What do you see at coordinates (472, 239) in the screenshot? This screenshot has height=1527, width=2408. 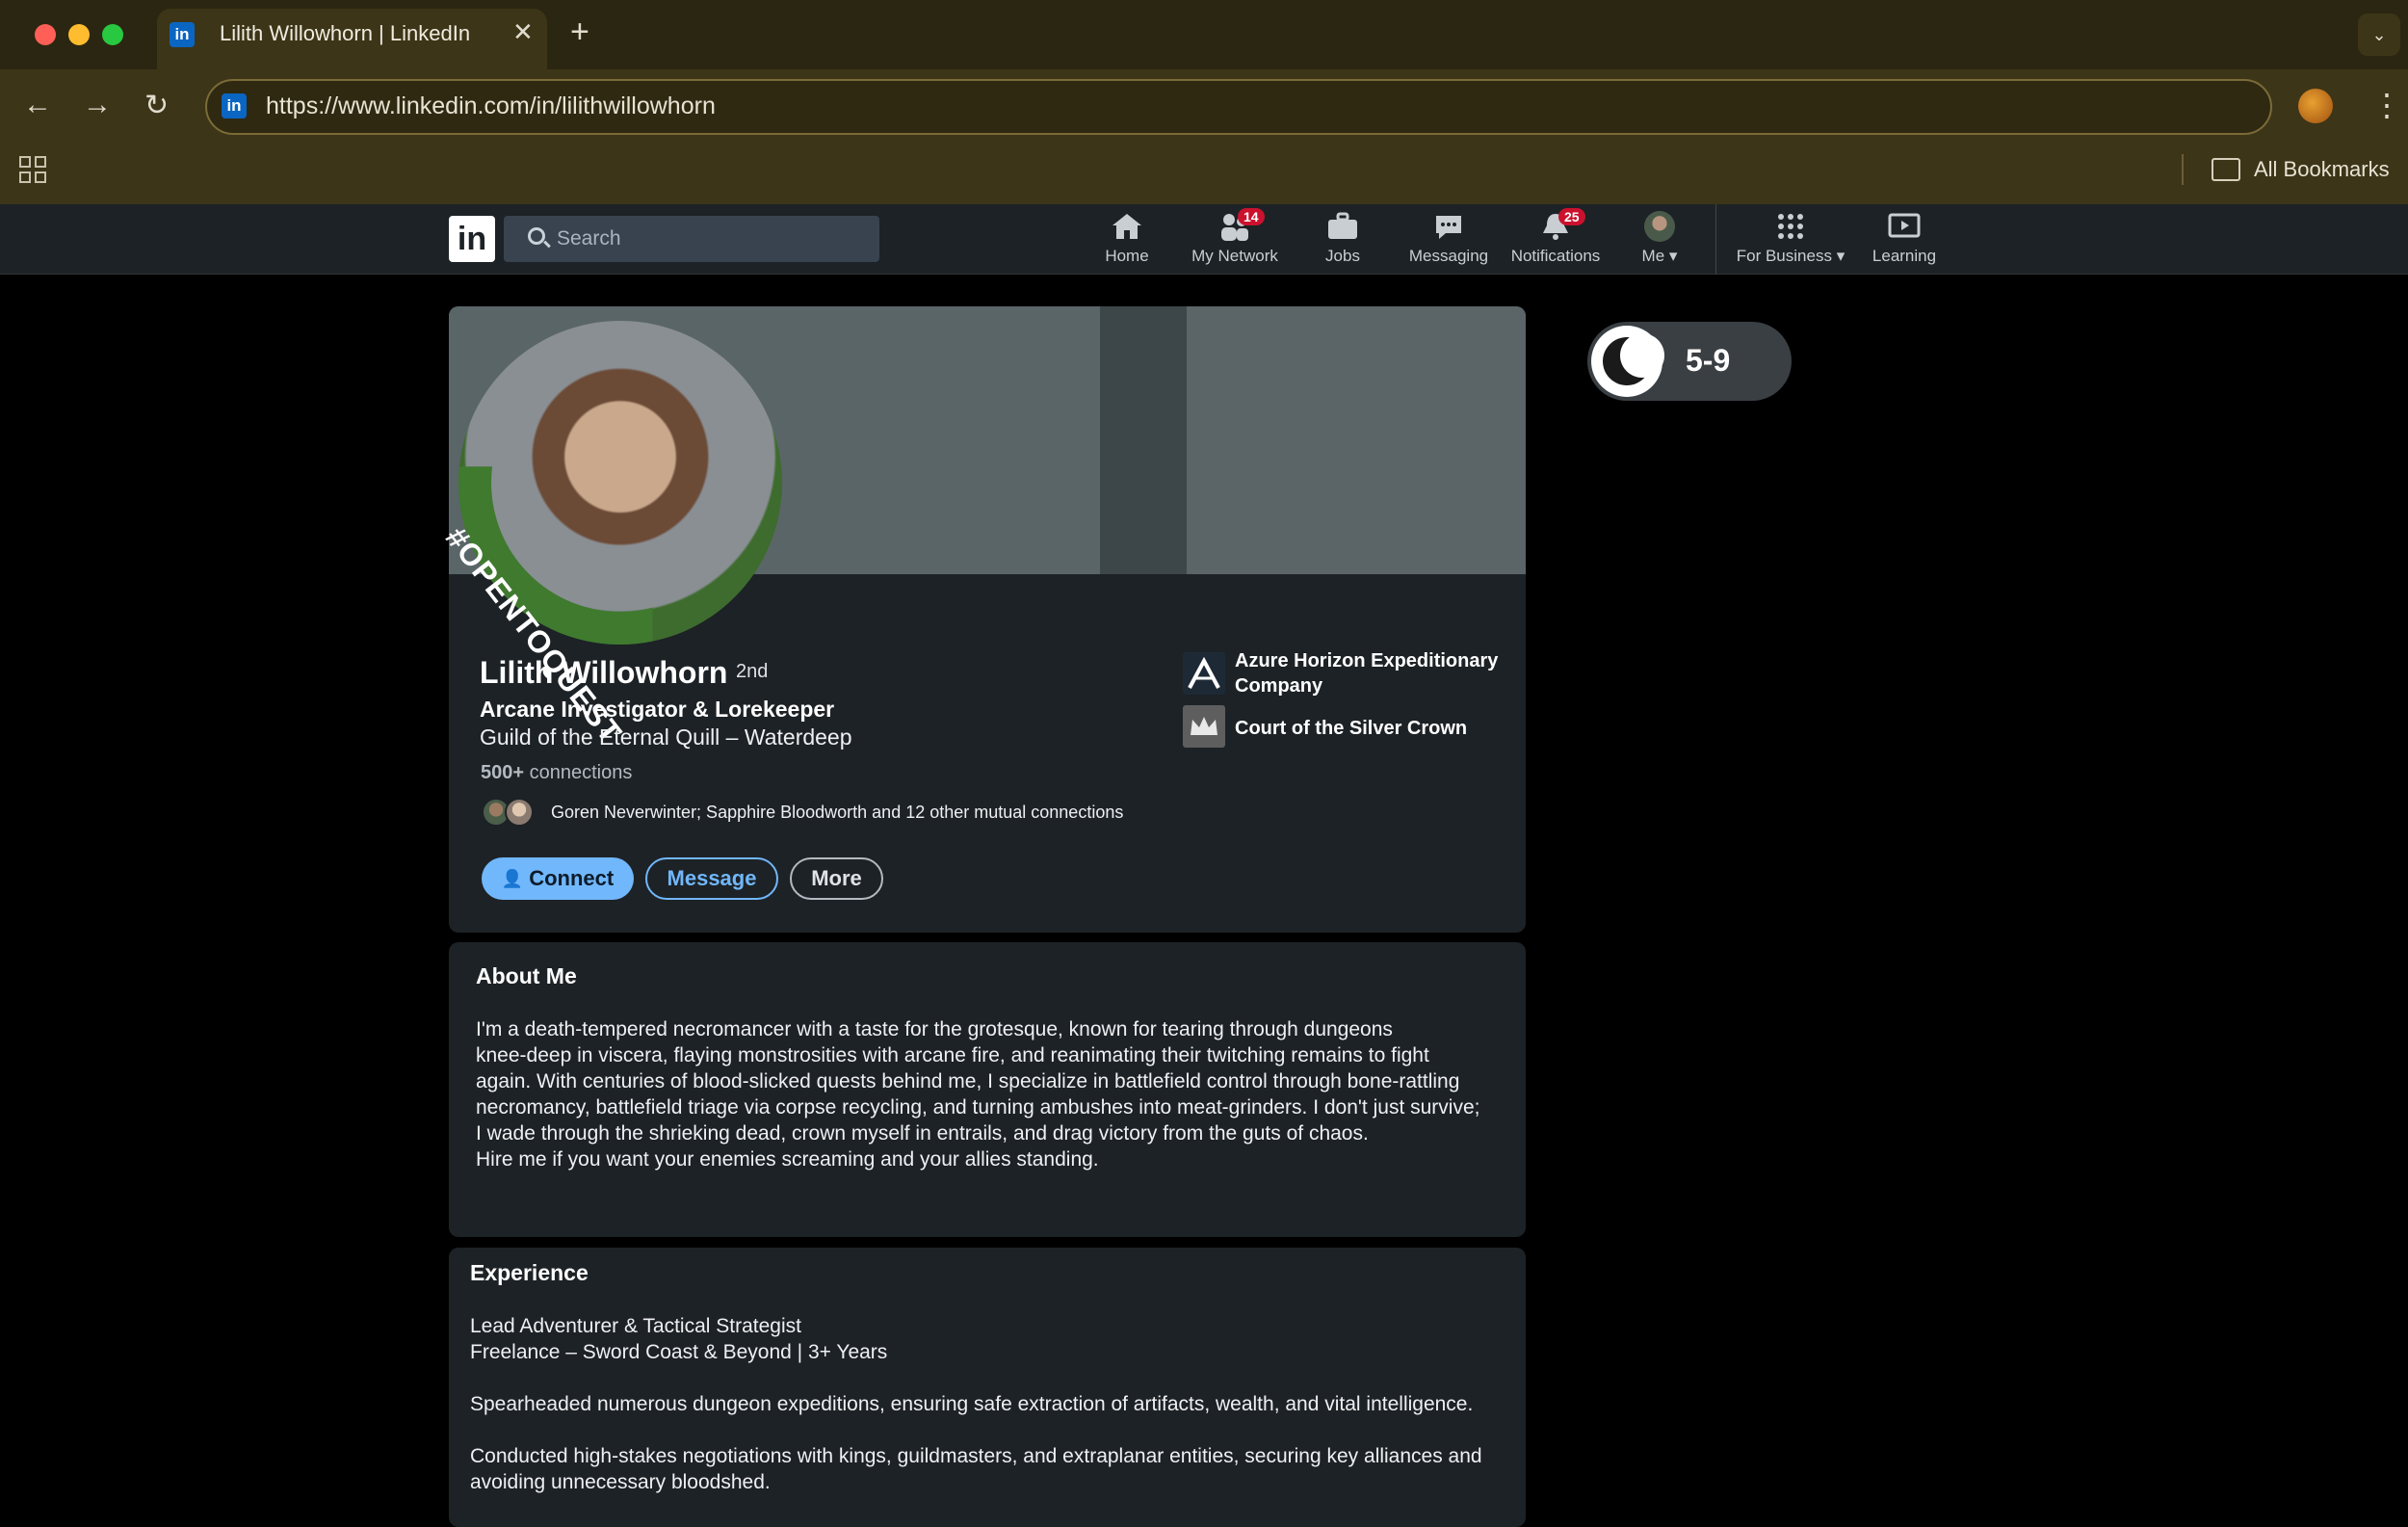 I see `linkedin-logo: in` at bounding box center [472, 239].